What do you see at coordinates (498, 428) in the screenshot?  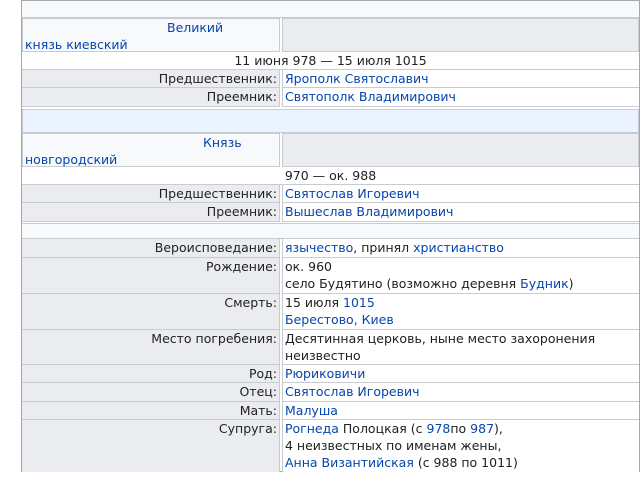 I see `spouse-text-3: ),` at bounding box center [498, 428].